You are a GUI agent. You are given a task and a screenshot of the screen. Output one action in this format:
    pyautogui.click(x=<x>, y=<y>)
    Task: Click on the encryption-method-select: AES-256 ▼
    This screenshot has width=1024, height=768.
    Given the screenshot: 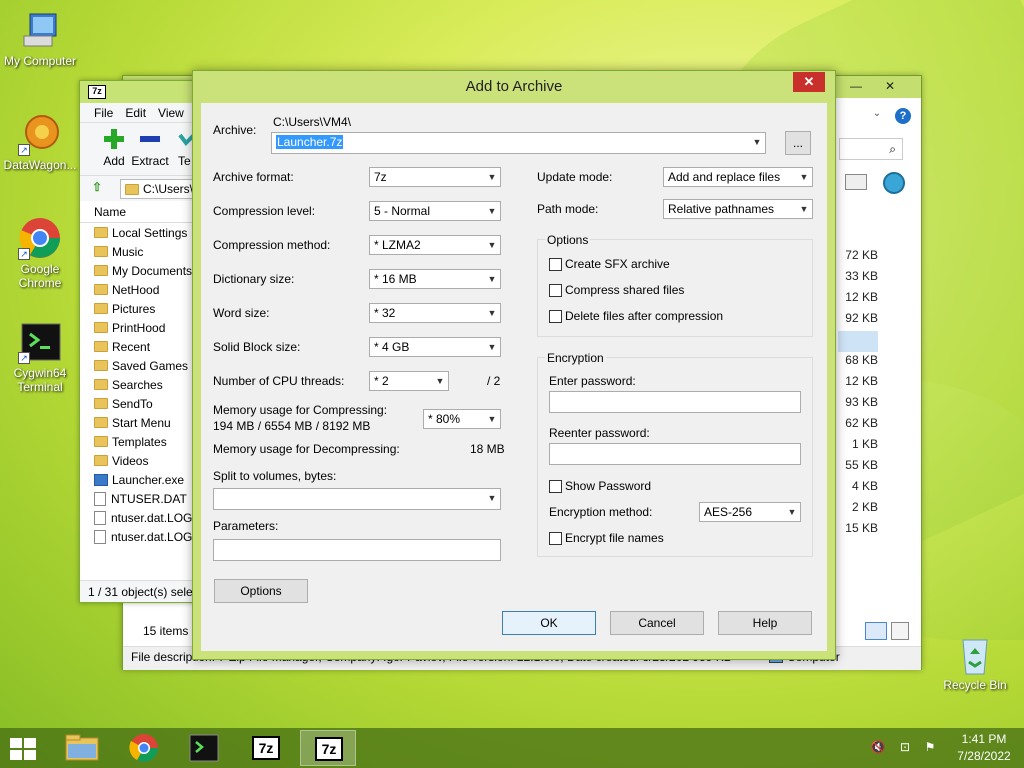 What is the action you would take?
    pyautogui.click(x=750, y=512)
    